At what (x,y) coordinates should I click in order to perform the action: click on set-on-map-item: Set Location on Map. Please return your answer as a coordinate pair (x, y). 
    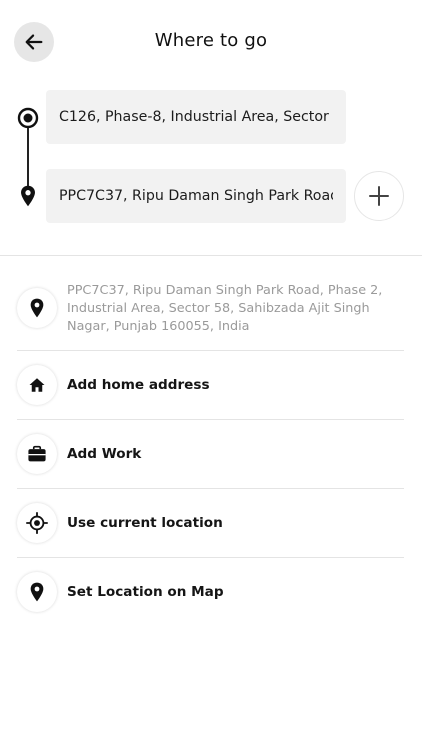
    Looking at the image, I should click on (210, 592).